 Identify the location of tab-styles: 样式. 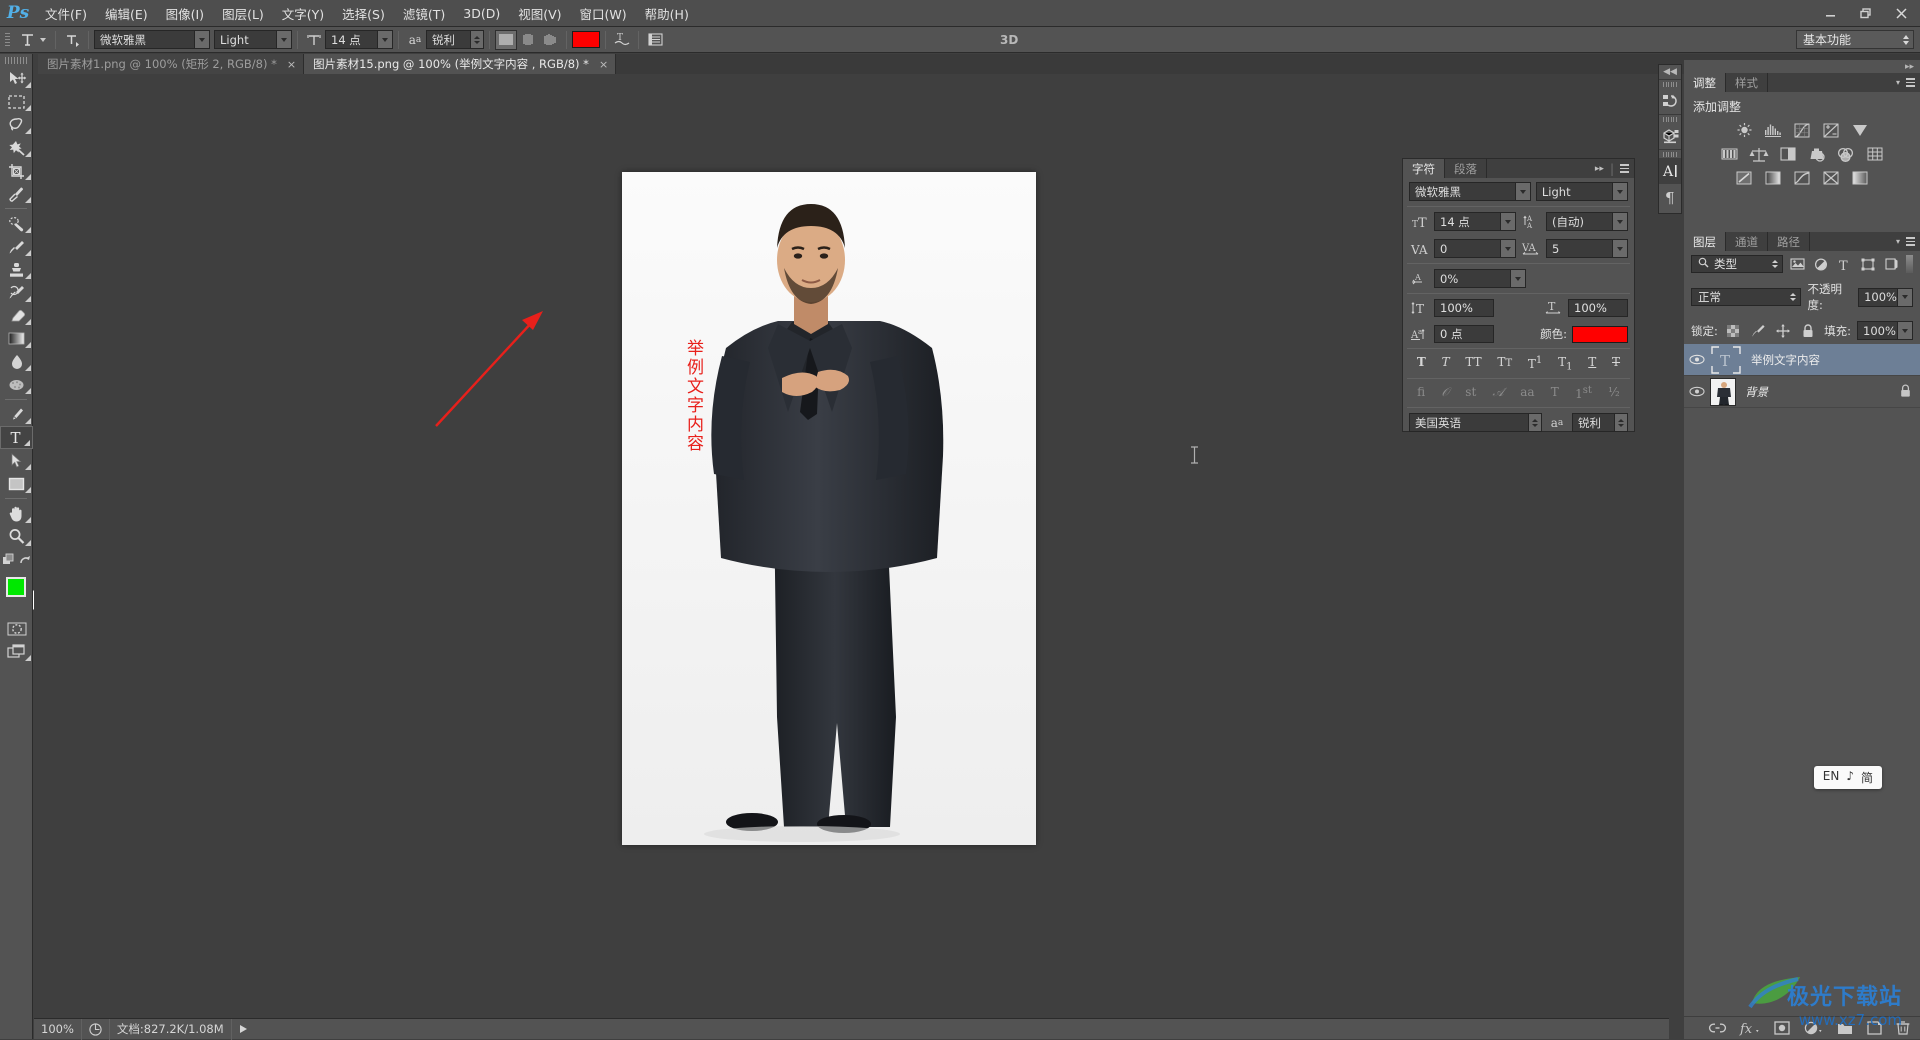
(1747, 82).